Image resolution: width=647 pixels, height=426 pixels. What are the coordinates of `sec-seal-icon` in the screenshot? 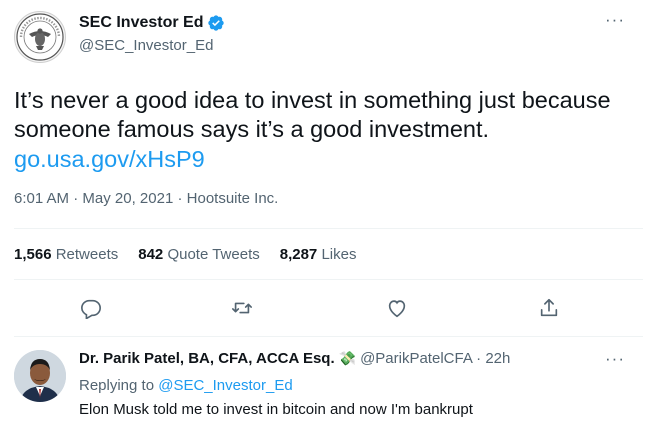 It's located at (40, 37).